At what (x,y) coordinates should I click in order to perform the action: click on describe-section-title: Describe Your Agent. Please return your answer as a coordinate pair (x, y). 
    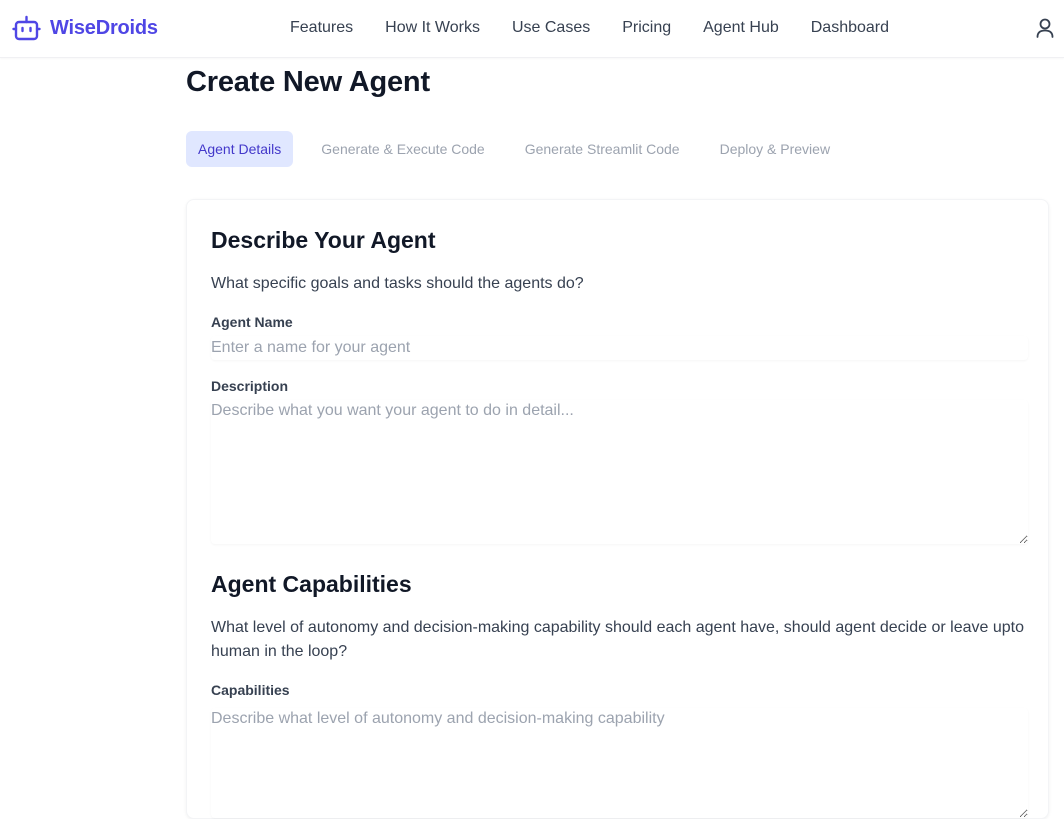
    Looking at the image, I should click on (323, 240).